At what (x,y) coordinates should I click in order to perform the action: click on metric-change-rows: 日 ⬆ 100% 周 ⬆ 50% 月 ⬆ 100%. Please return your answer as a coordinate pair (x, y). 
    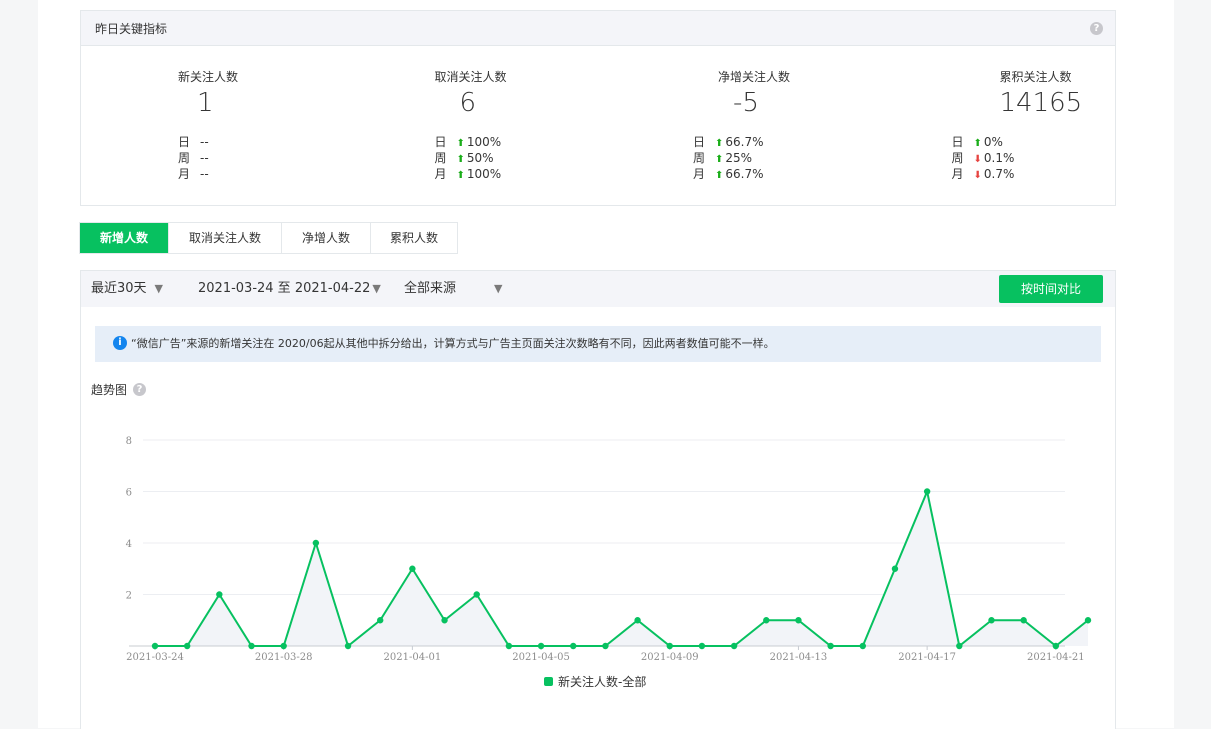
    Looking at the image, I should click on (468, 158).